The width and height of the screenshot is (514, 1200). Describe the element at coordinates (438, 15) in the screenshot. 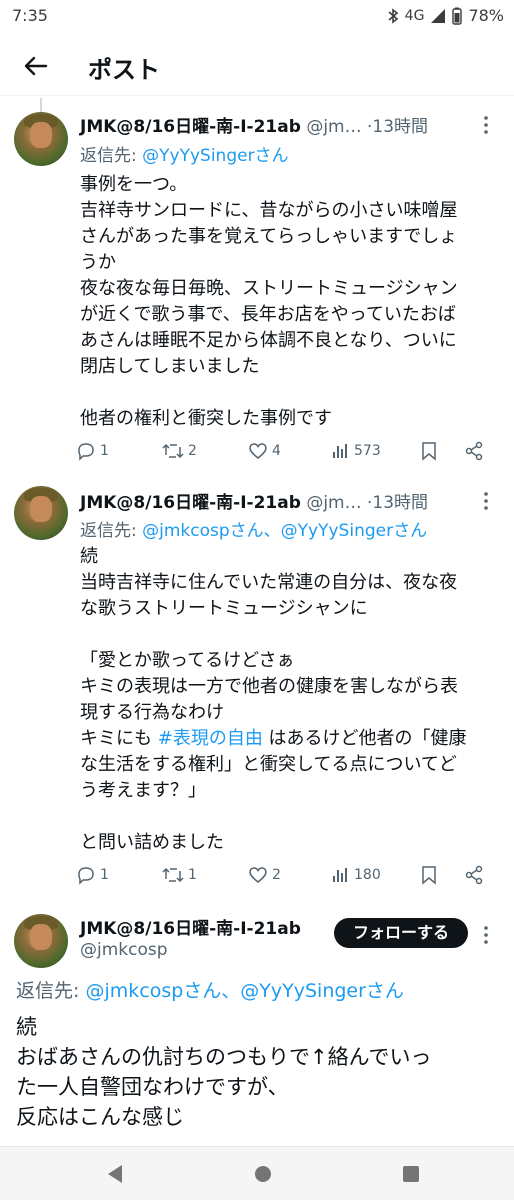

I see `signal-icon` at that location.